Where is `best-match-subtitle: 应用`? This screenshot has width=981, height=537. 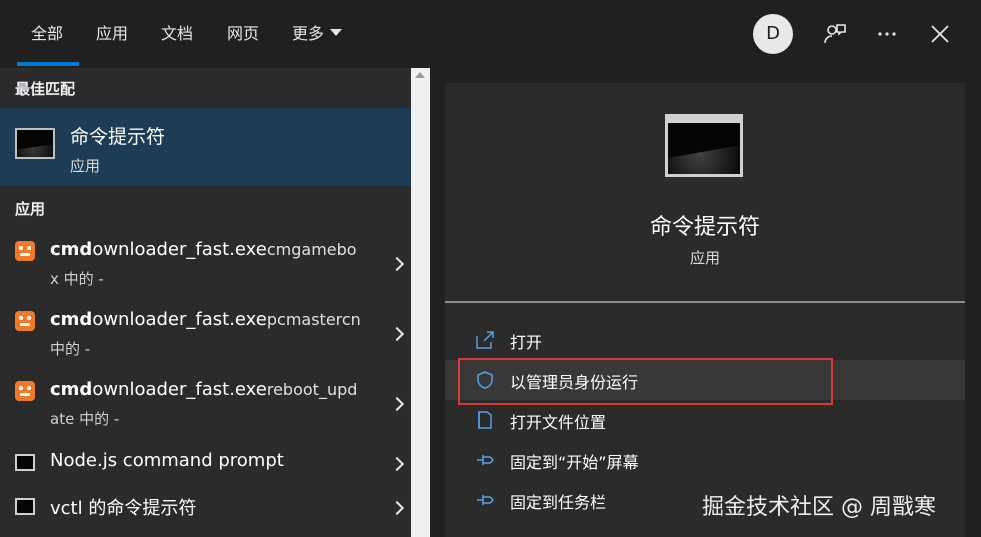 best-match-subtitle: 应用 is located at coordinates (85, 166).